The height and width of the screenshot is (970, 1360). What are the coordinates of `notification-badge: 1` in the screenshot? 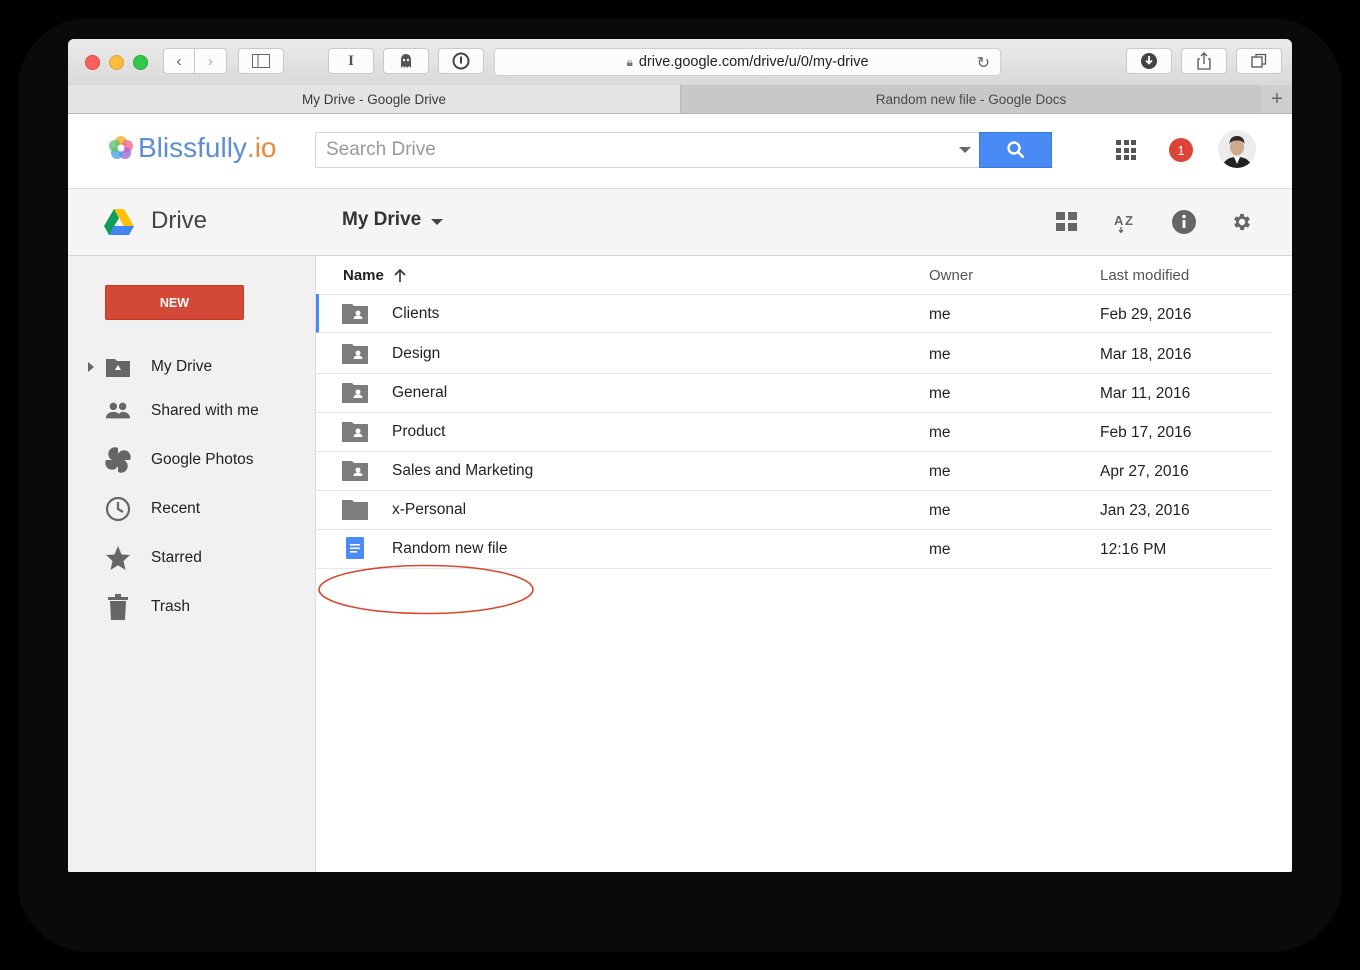 It's located at (1181, 150).